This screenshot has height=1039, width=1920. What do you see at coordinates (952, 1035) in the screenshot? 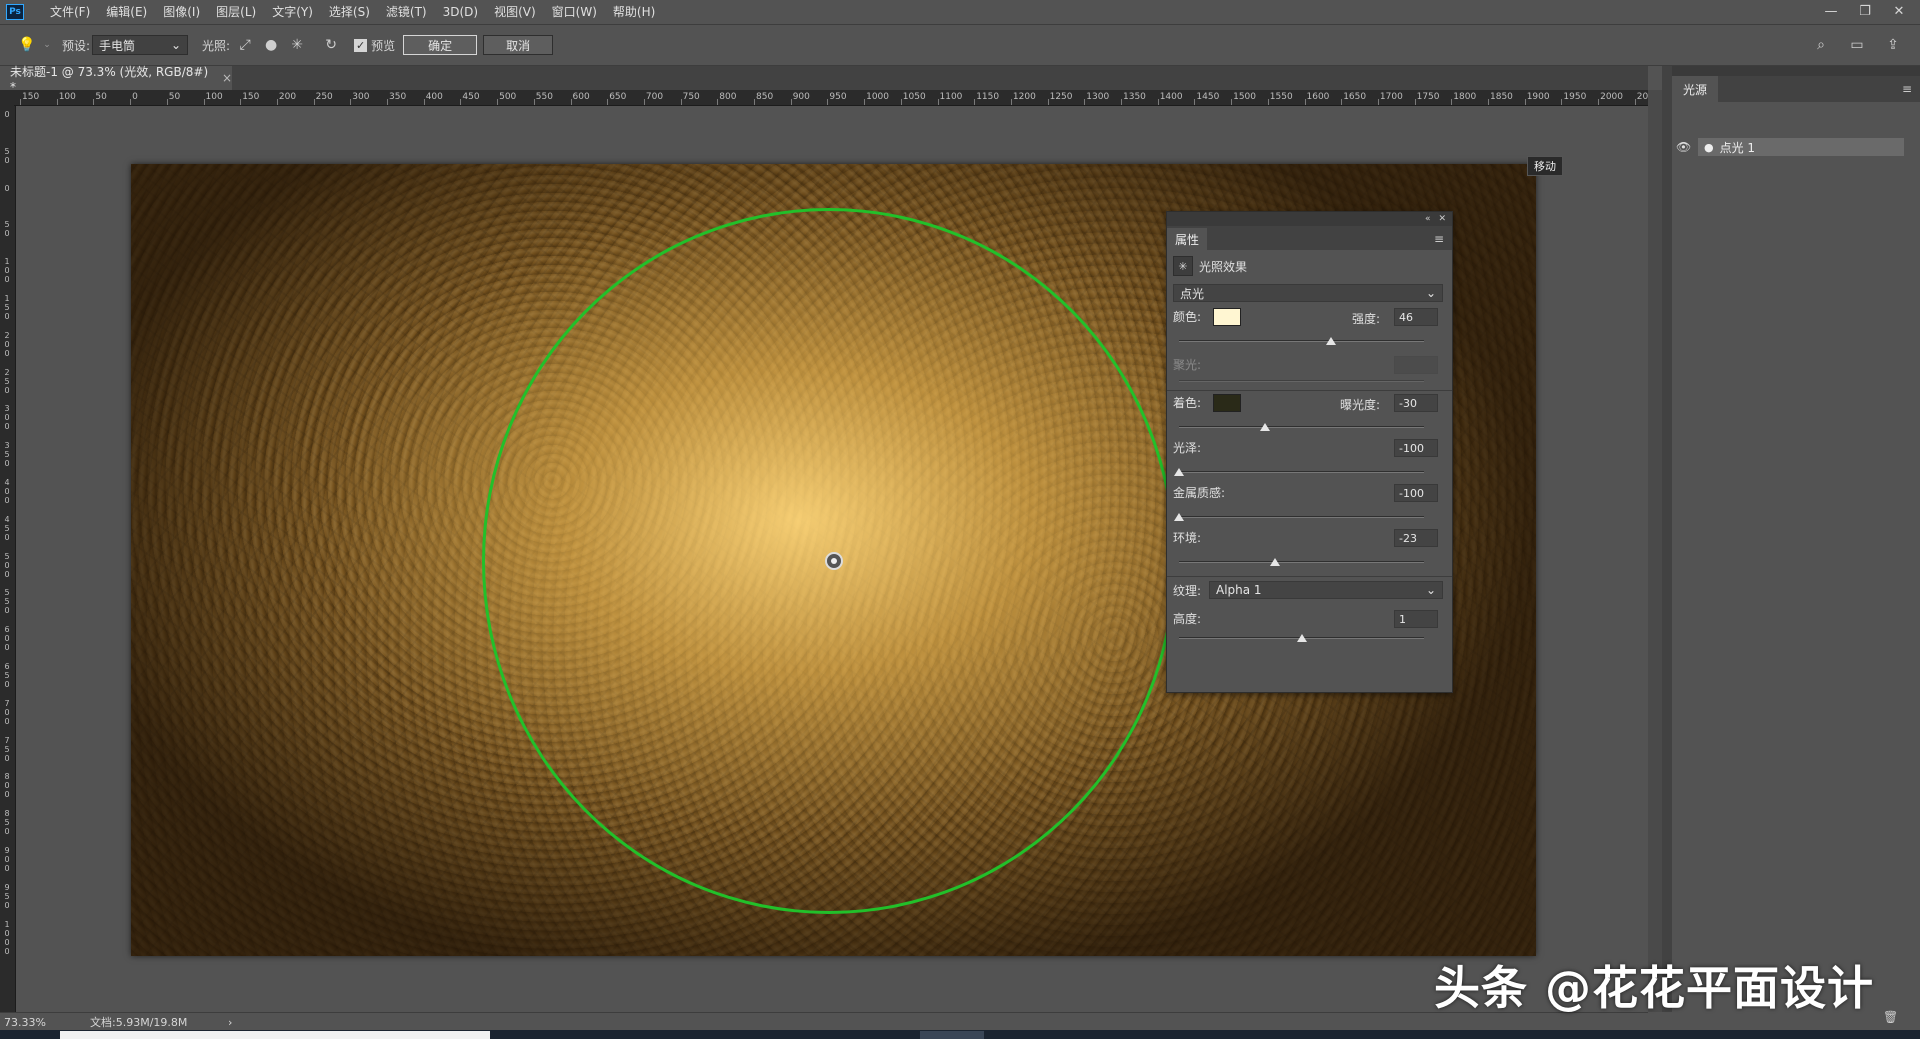
I see `taskbar-item` at bounding box center [952, 1035].